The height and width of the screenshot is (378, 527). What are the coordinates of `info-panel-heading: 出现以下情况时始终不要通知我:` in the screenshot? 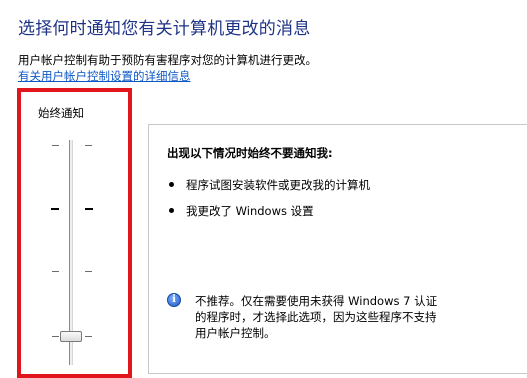 It's located at (250, 153).